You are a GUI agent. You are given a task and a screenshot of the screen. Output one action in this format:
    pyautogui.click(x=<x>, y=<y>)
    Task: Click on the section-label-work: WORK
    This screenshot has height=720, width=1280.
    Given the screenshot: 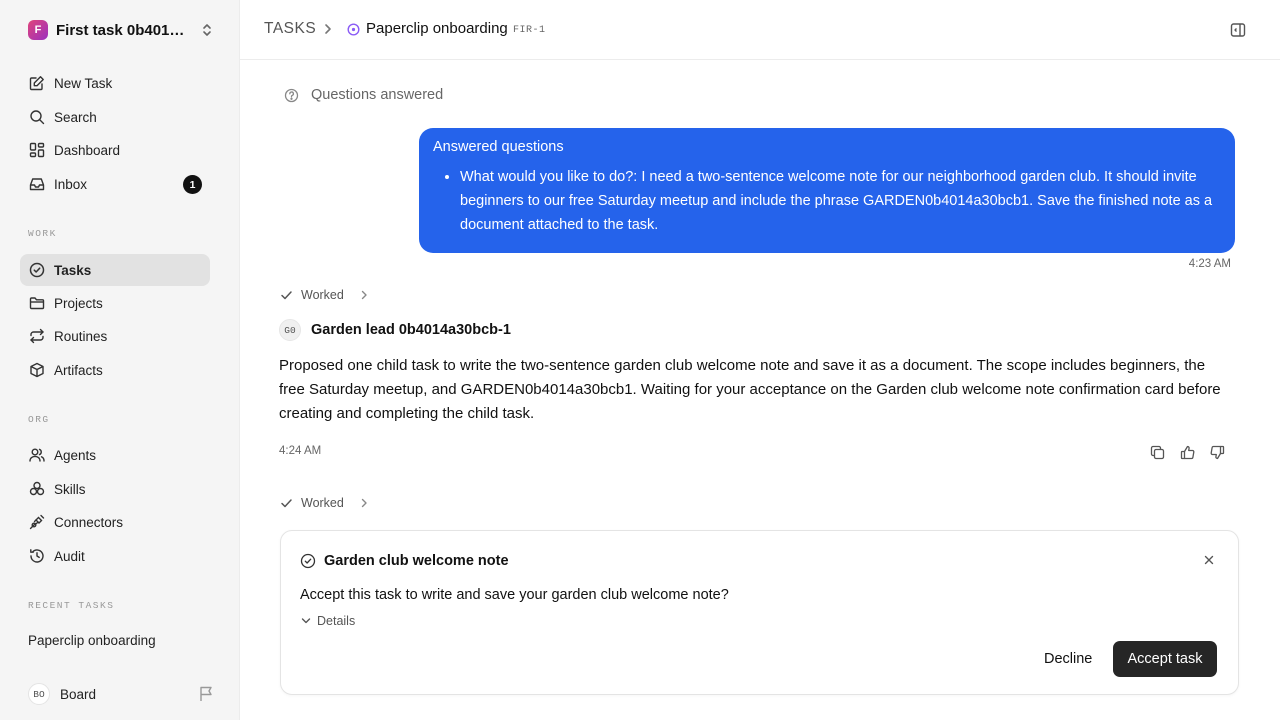 What is the action you would take?
    pyautogui.click(x=42, y=233)
    